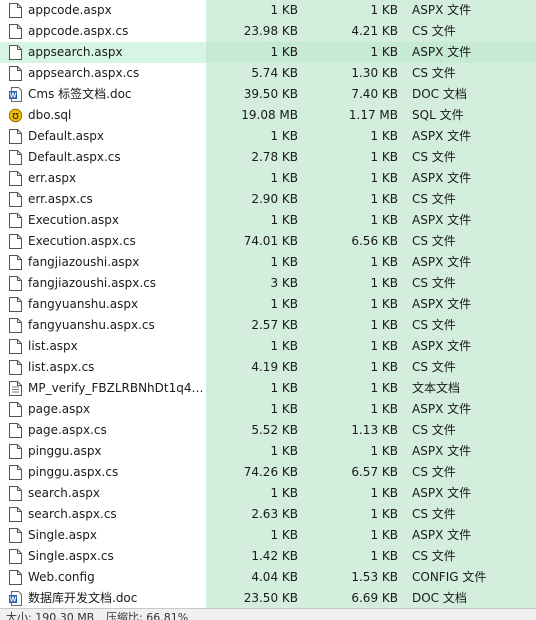 This screenshot has width=536, height=620. I want to click on name-cell: fangyuanshu.aspx.cs, so click(103, 325).